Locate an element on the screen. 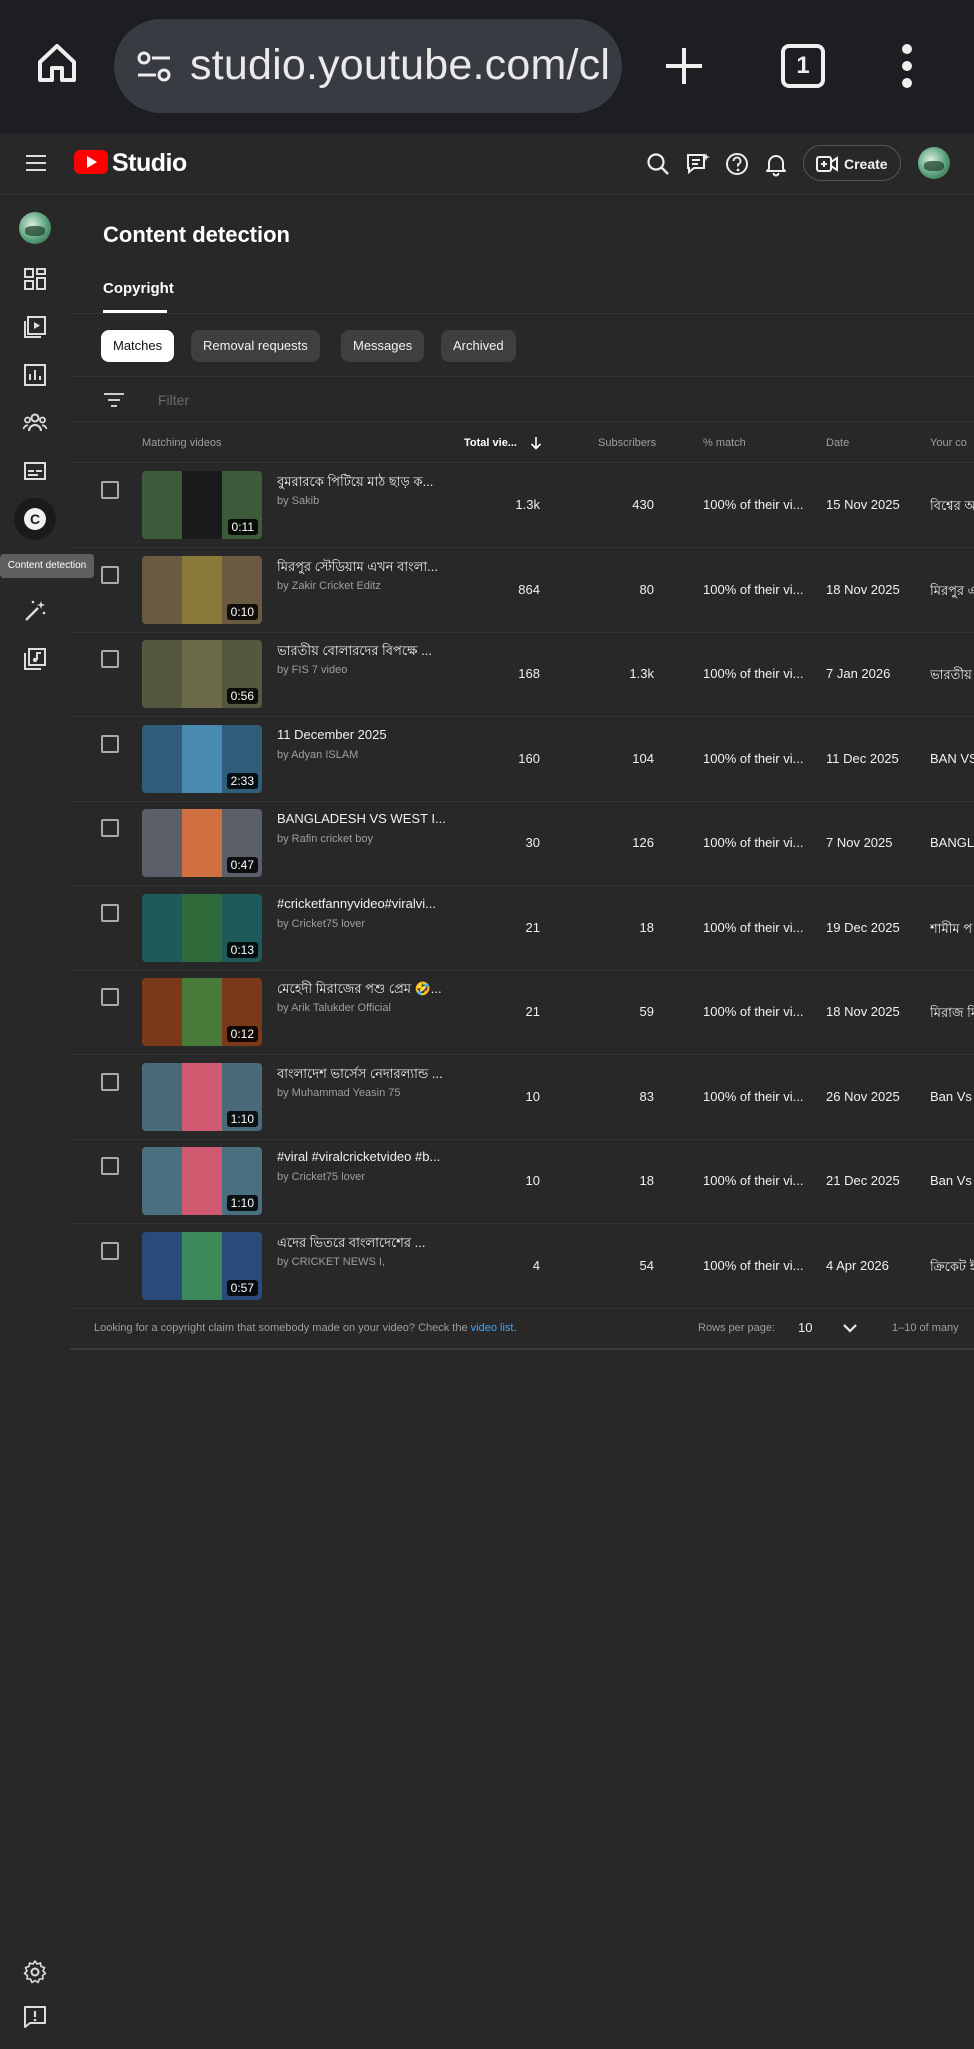 Image resolution: width=974 pixels, height=2049 pixels. nav-tooltip: Content detection is located at coordinates (47, 566).